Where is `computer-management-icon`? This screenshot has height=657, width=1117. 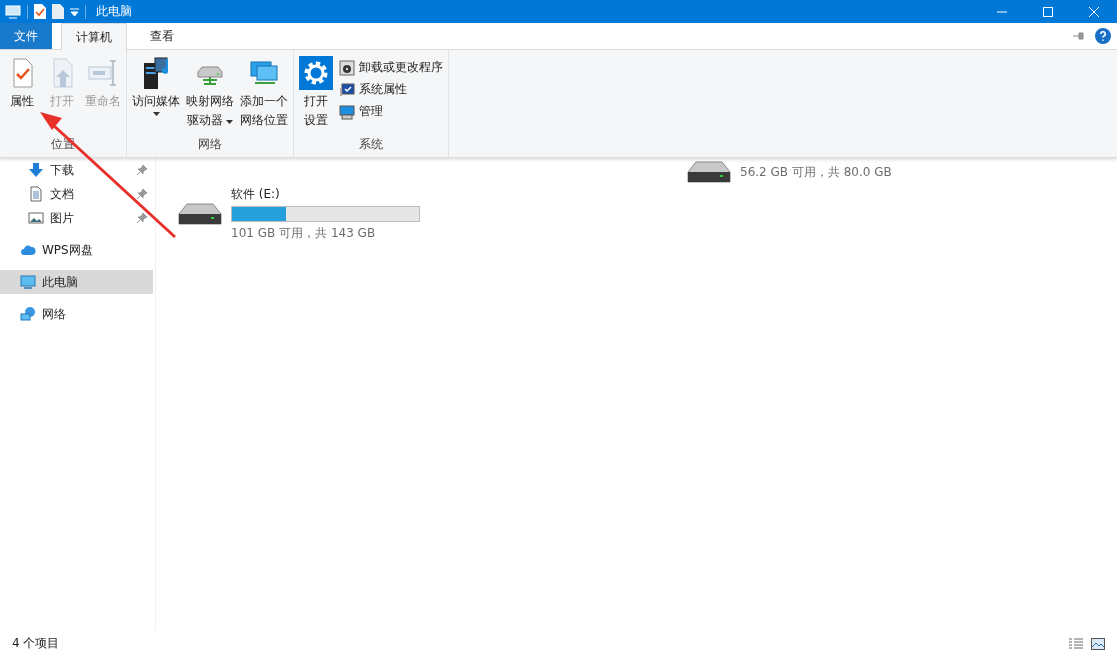
computer-management-icon is located at coordinates (347, 111).